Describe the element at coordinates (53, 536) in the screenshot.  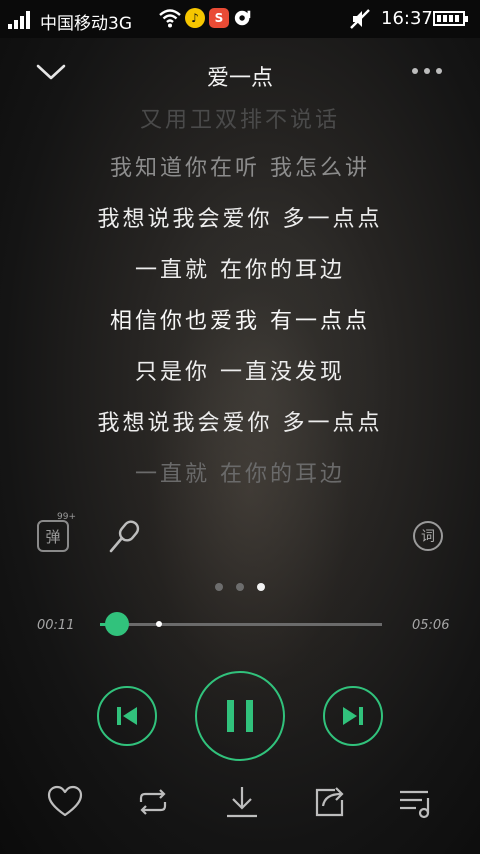
I see `danmu-icon: 弹` at that location.